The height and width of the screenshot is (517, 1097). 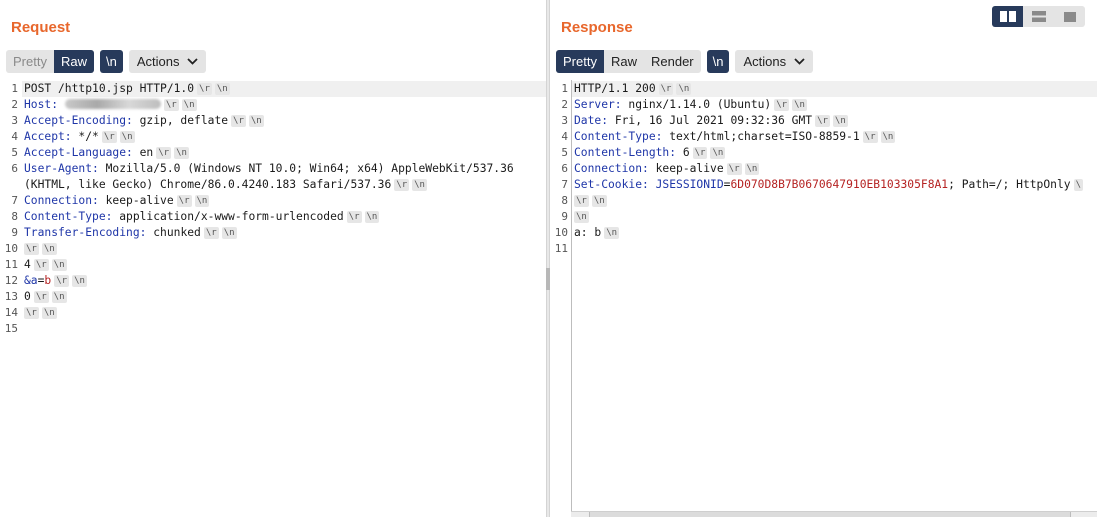 What do you see at coordinates (158, 61) in the screenshot?
I see `request-actions-label: Actions` at bounding box center [158, 61].